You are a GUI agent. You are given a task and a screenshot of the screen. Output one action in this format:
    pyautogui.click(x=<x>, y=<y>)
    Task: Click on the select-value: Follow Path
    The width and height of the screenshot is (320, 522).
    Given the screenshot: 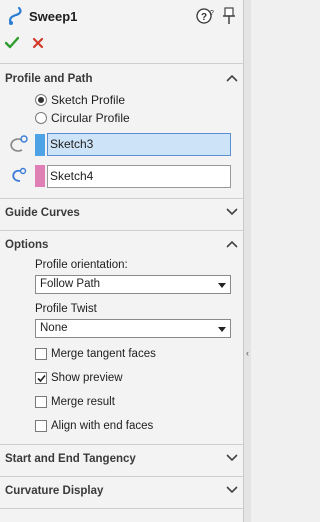 What is the action you would take?
    pyautogui.click(x=70, y=284)
    